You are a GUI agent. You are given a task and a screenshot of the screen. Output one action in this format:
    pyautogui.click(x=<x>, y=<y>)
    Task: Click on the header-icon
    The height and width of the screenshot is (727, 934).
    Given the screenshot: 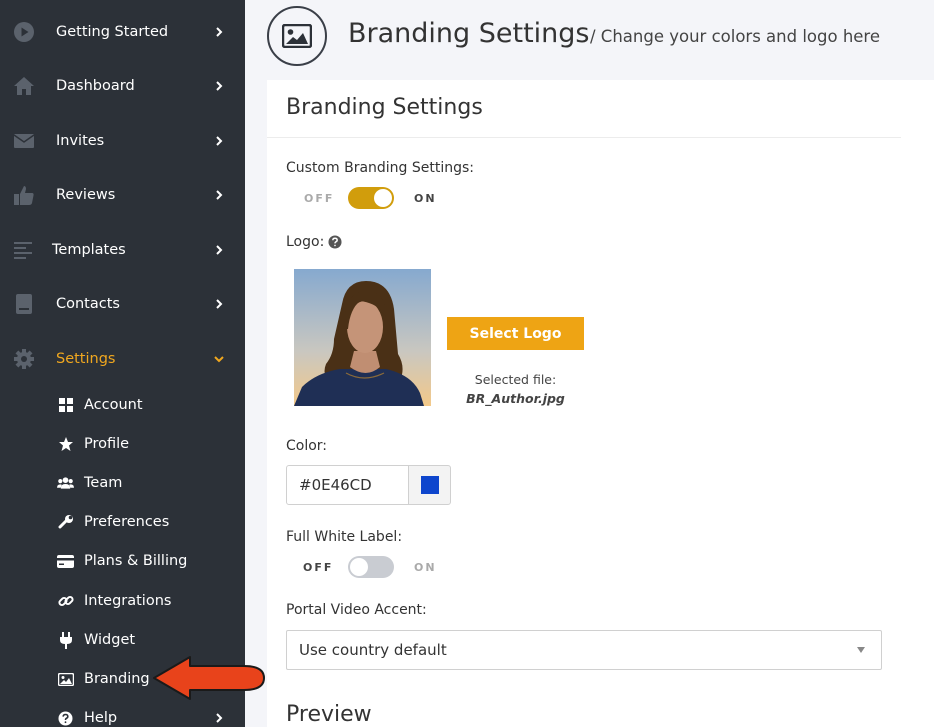 What is the action you would take?
    pyautogui.click(x=297, y=36)
    